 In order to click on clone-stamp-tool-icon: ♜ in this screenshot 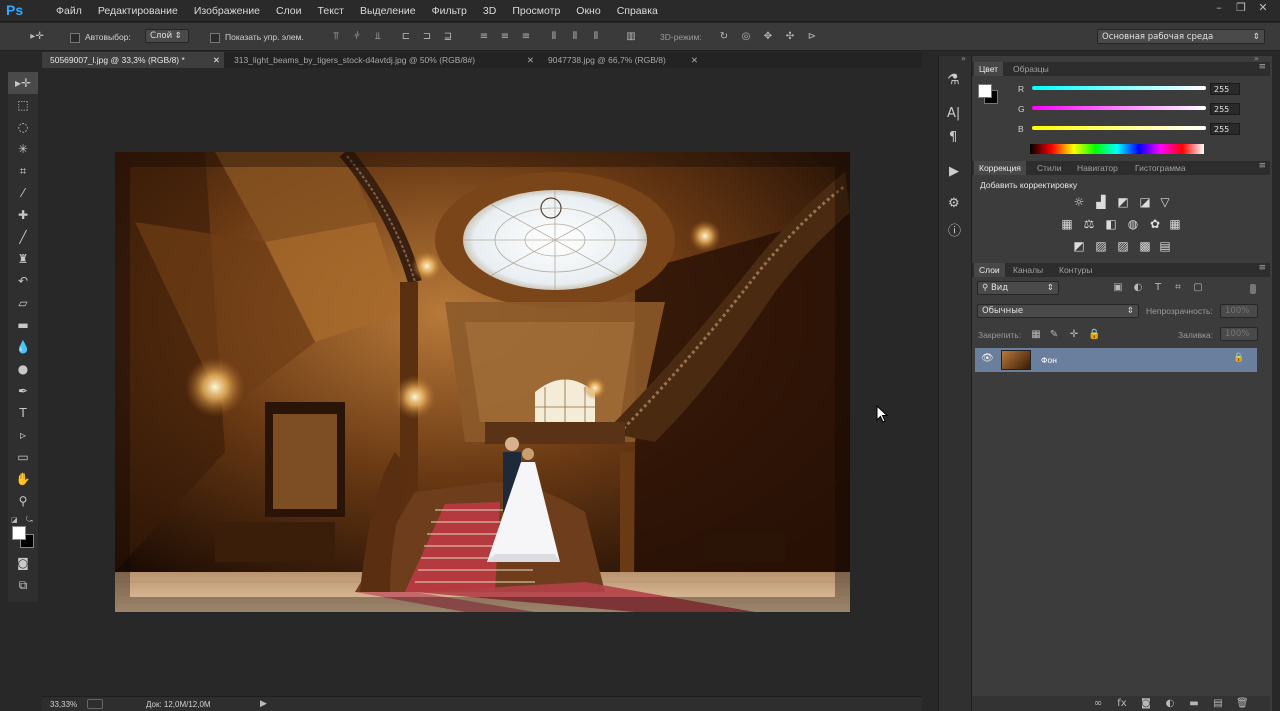, I will do `click(23, 259)`.